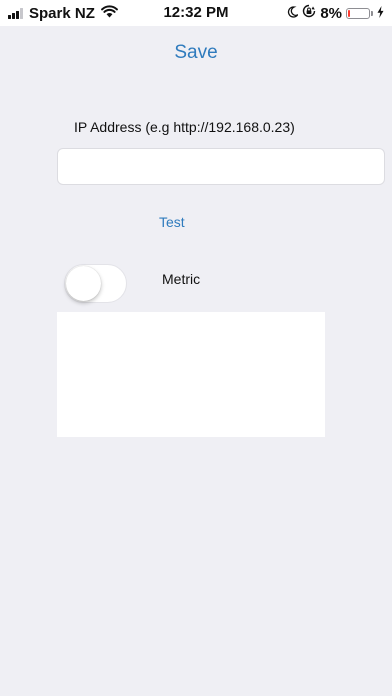 This screenshot has height=696, width=392. What do you see at coordinates (349, 13) in the screenshot?
I see `battery-level-fill` at bounding box center [349, 13].